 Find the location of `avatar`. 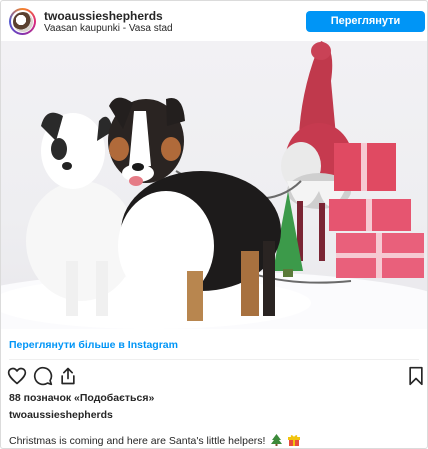

avatar is located at coordinates (22, 21).